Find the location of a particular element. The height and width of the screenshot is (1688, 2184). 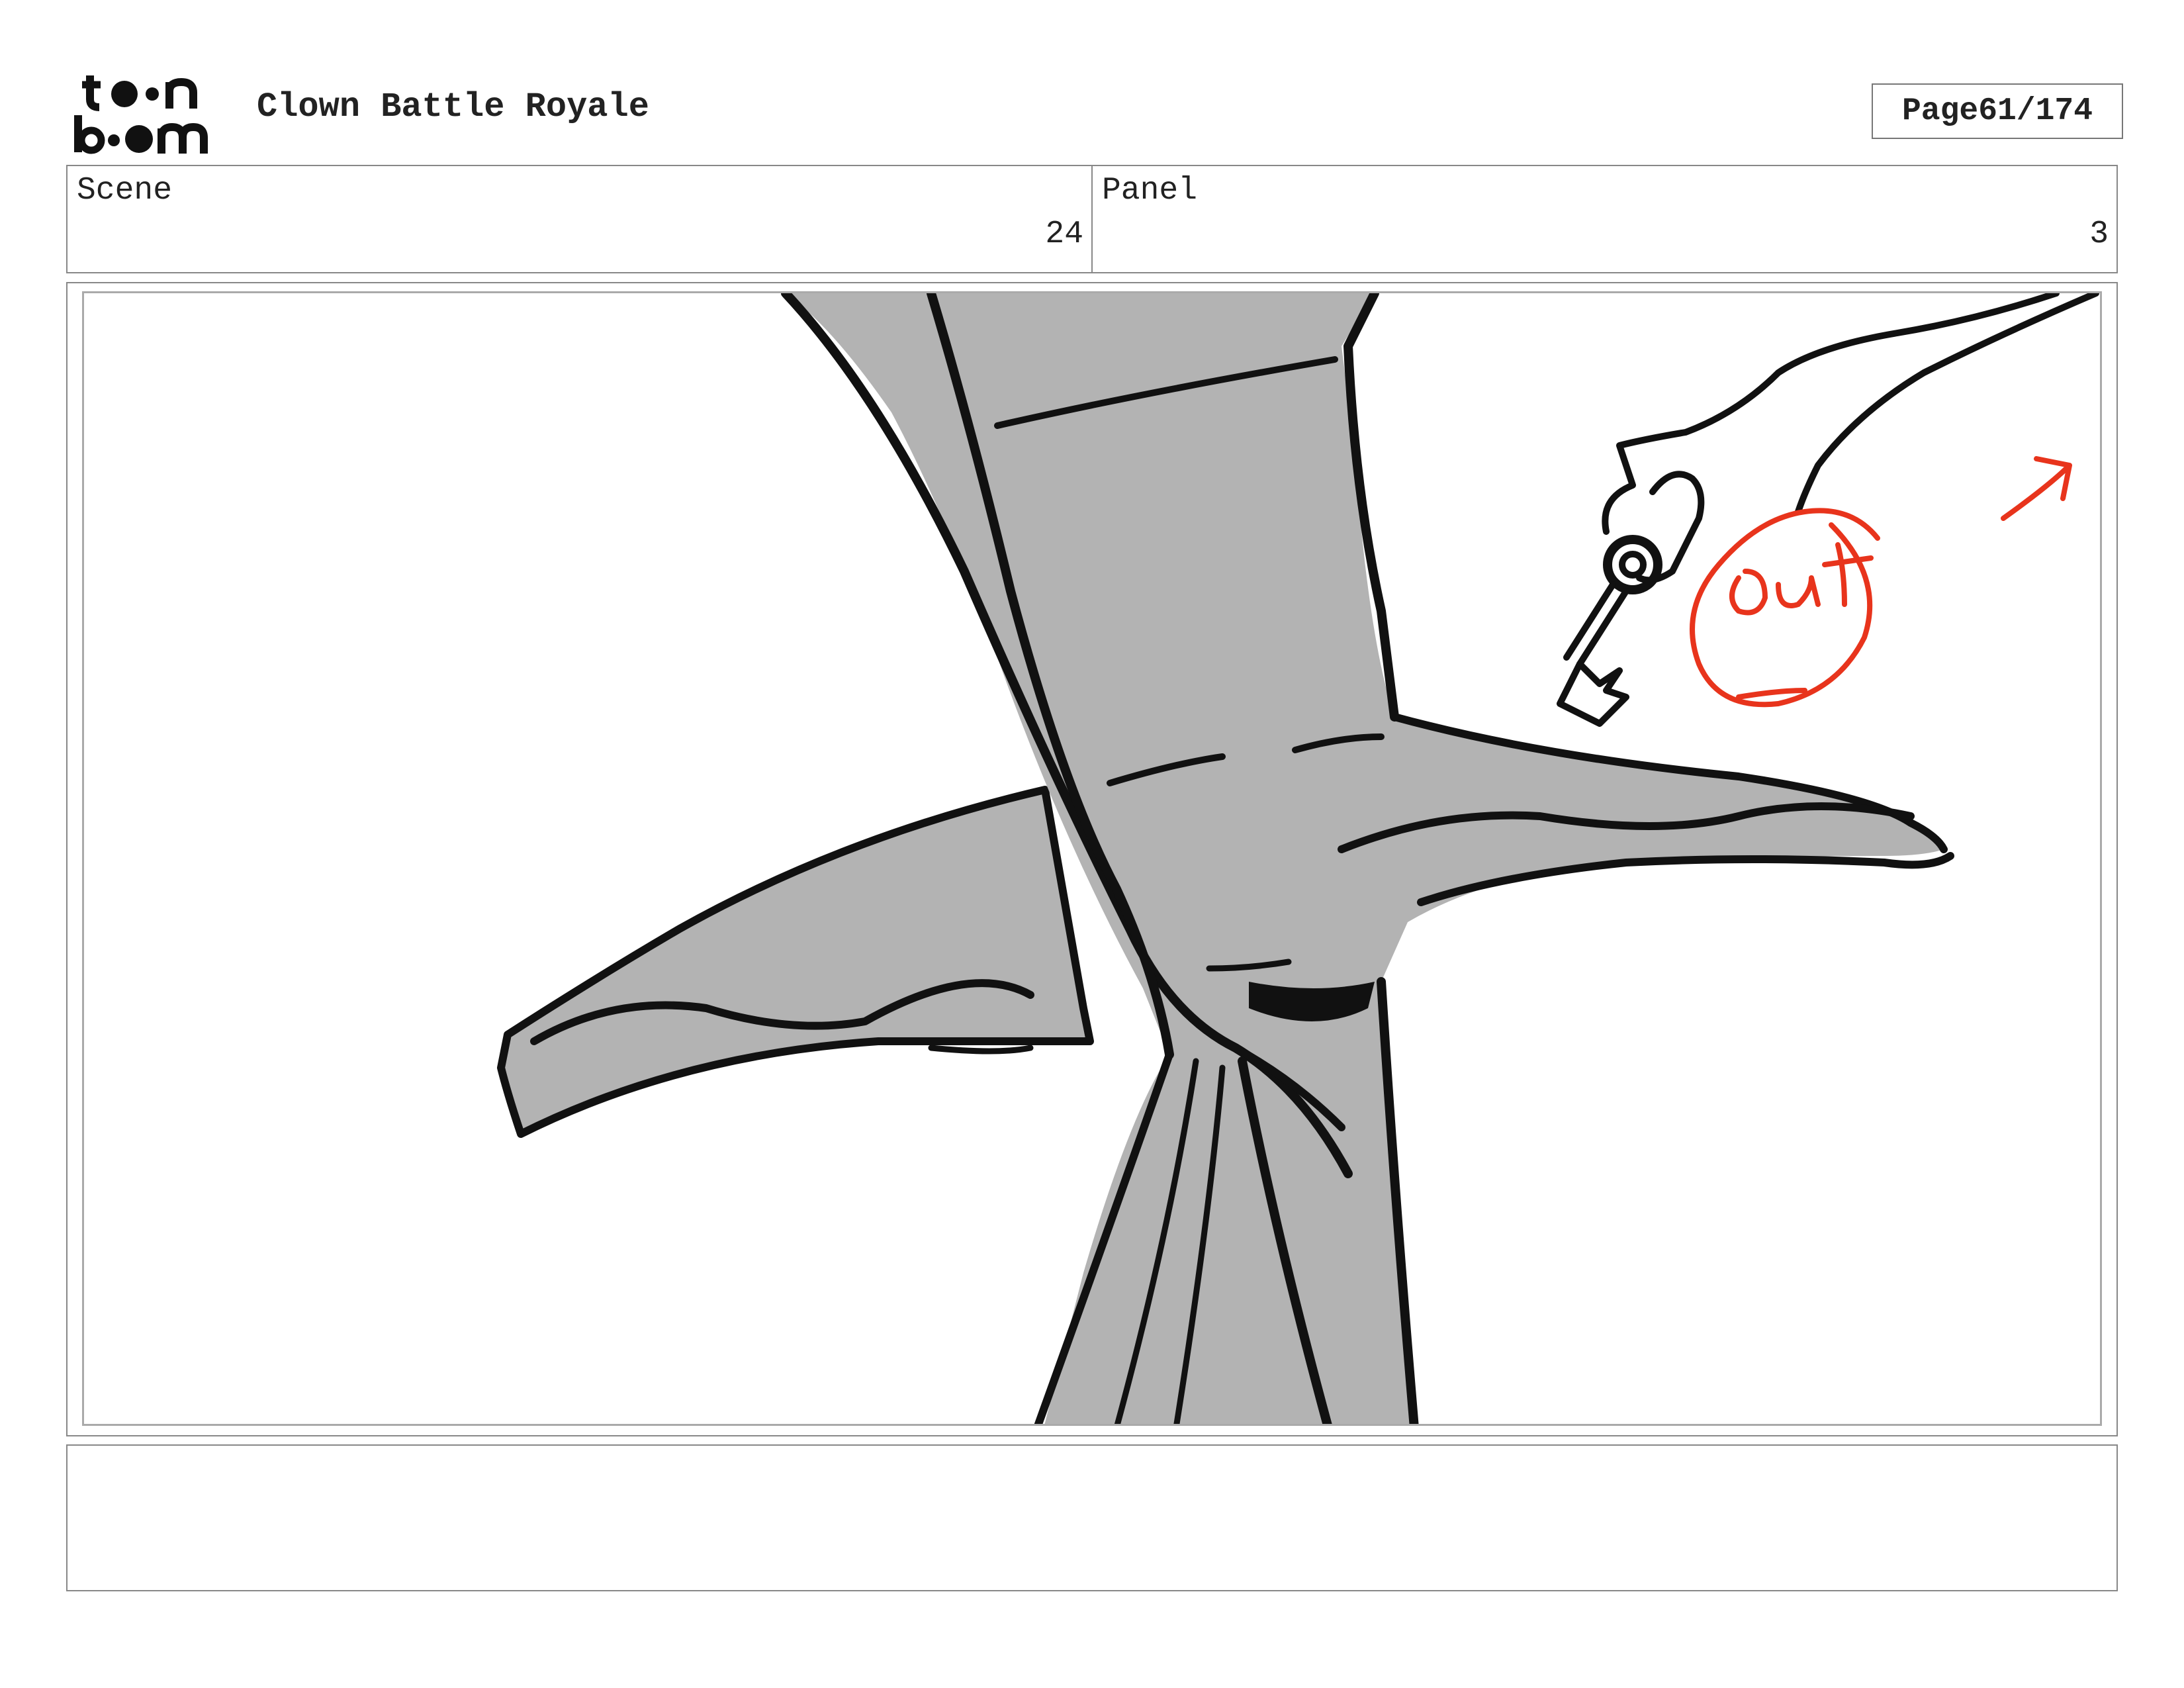

panel-number: 3 is located at coordinates (2099, 234).